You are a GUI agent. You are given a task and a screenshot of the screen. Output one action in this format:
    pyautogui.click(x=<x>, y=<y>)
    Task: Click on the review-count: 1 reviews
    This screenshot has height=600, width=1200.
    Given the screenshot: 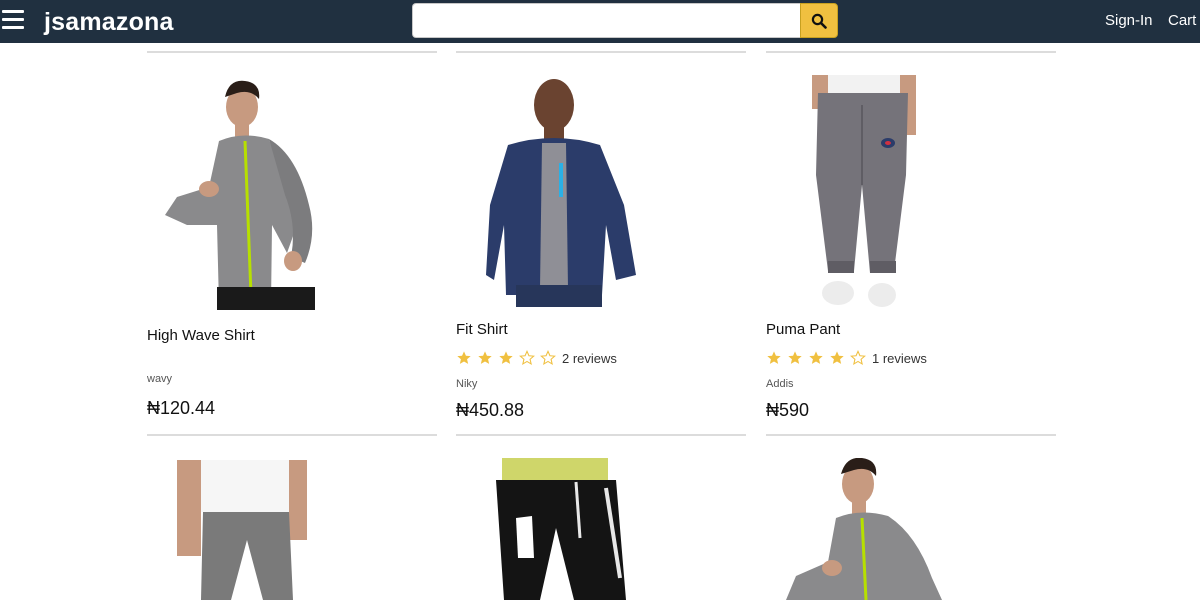 What is the action you would take?
    pyautogui.click(x=899, y=358)
    